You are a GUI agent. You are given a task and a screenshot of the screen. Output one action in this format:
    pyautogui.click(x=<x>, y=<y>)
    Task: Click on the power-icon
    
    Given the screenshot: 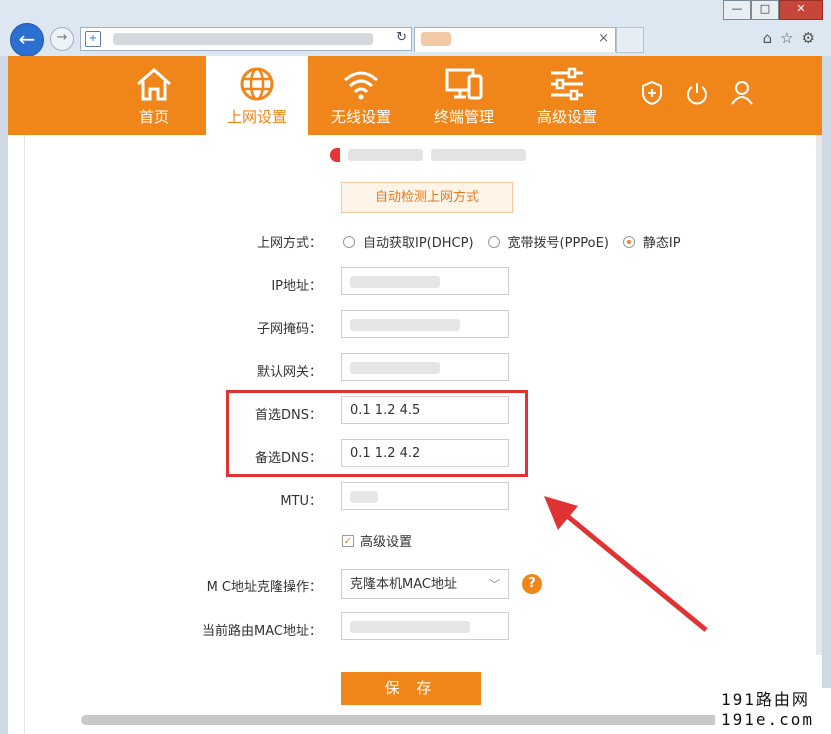 What is the action you would take?
    pyautogui.click(x=697, y=93)
    